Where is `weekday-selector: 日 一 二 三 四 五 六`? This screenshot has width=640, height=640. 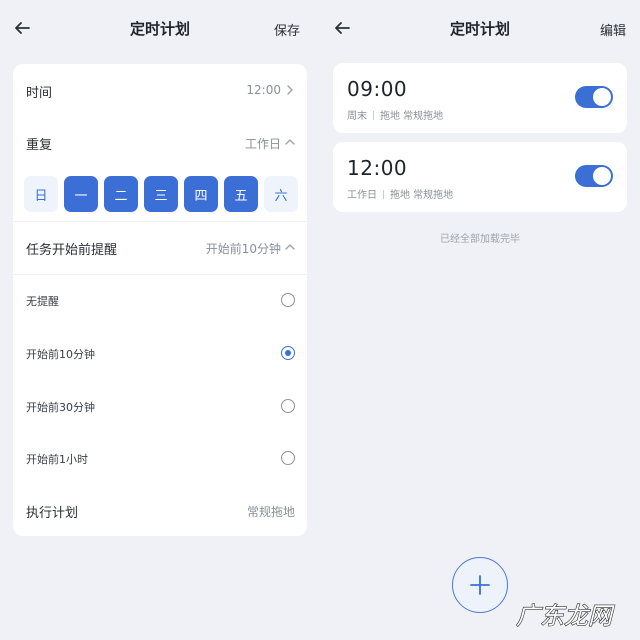 weekday-selector: 日 一 二 三 四 五 六 is located at coordinates (161, 194).